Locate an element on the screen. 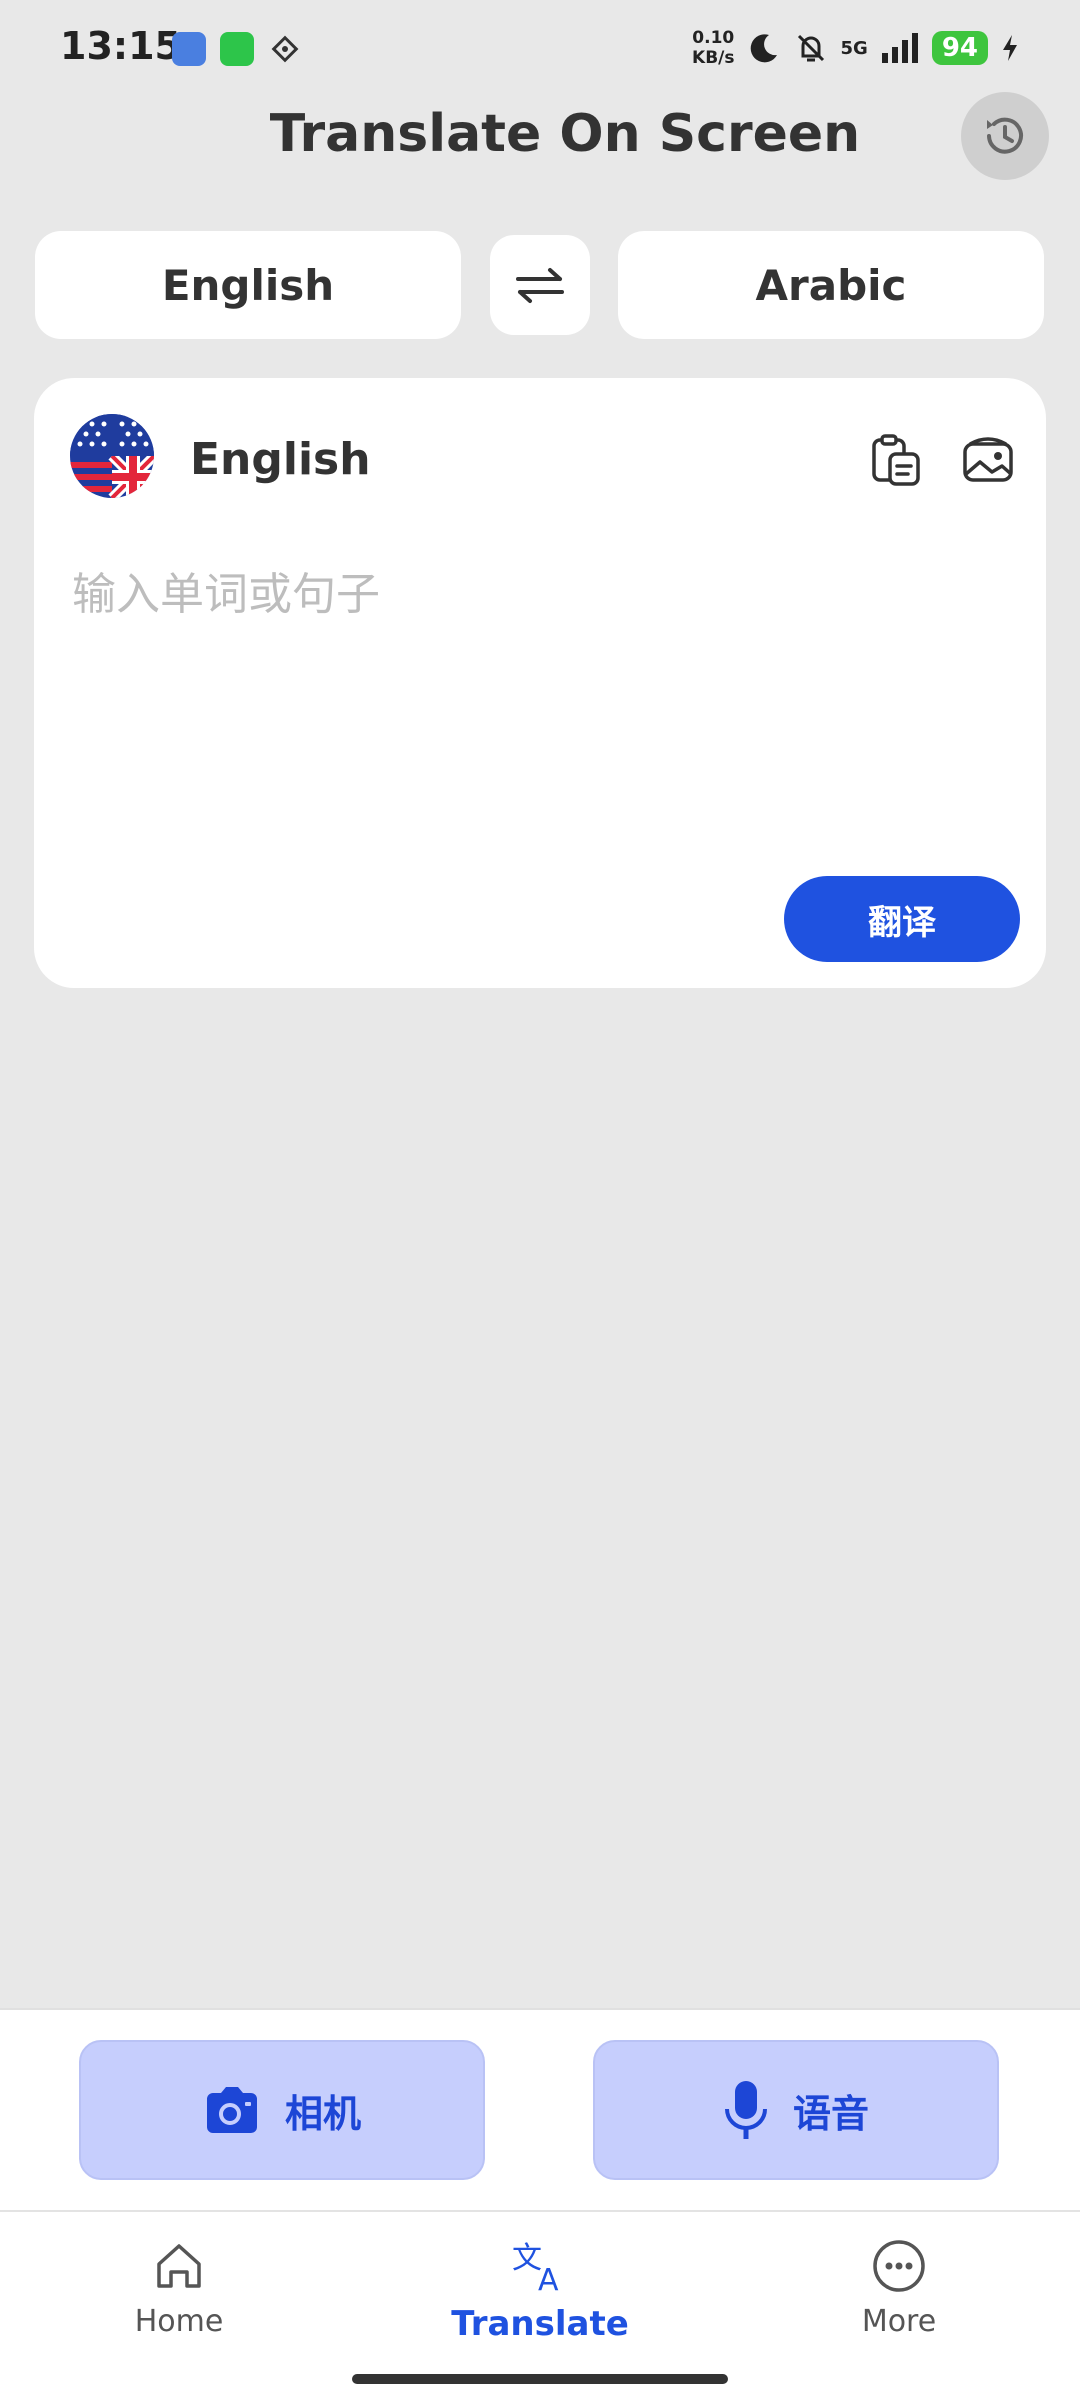 This screenshot has width=1080, height=2402. voice-button: 语音 is located at coordinates (796, 2110).